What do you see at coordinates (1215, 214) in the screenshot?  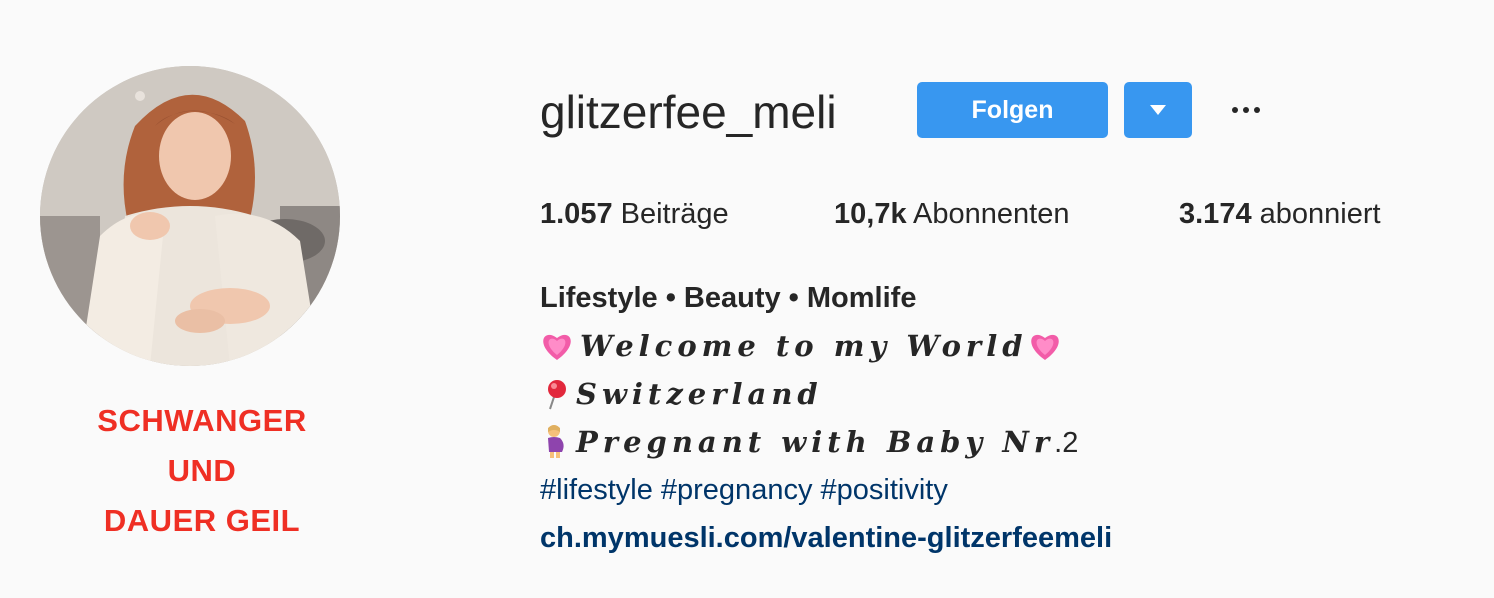 I see `stat-count: 3.174` at bounding box center [1215, 214].